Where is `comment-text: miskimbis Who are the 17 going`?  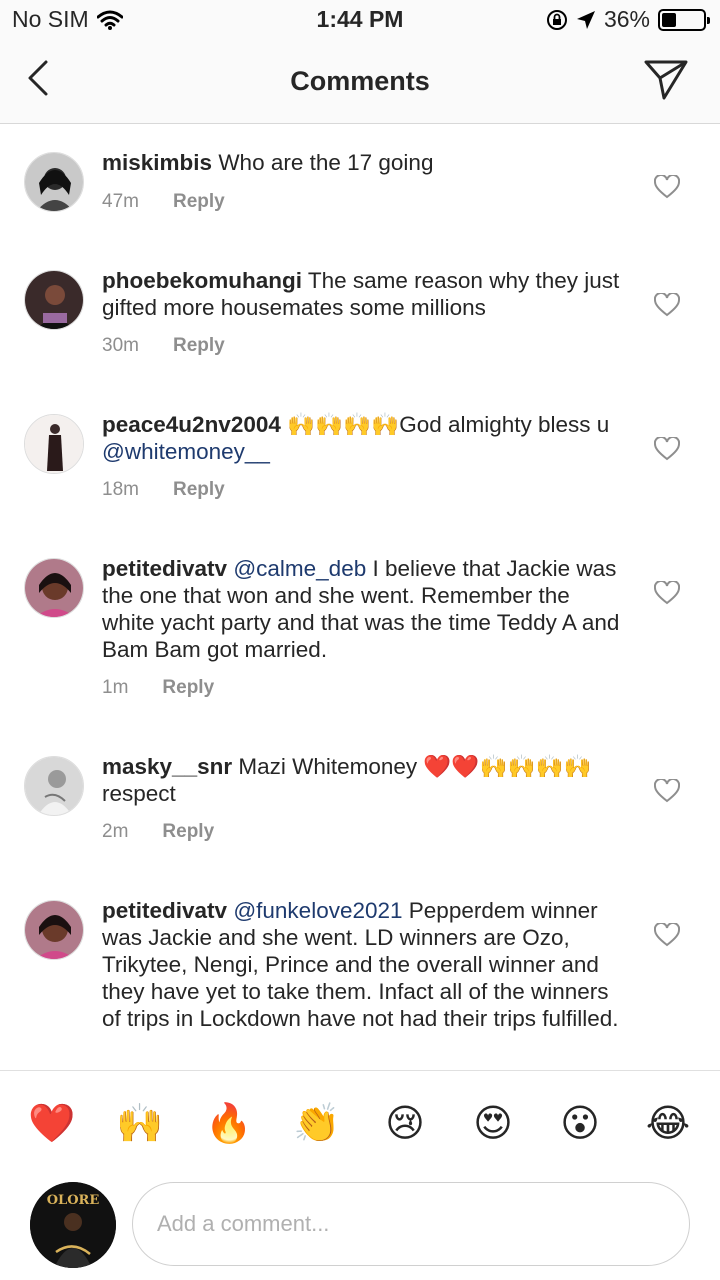 comment-text: miskimbis Who are the 17 going is located at coordinates (362, 162).